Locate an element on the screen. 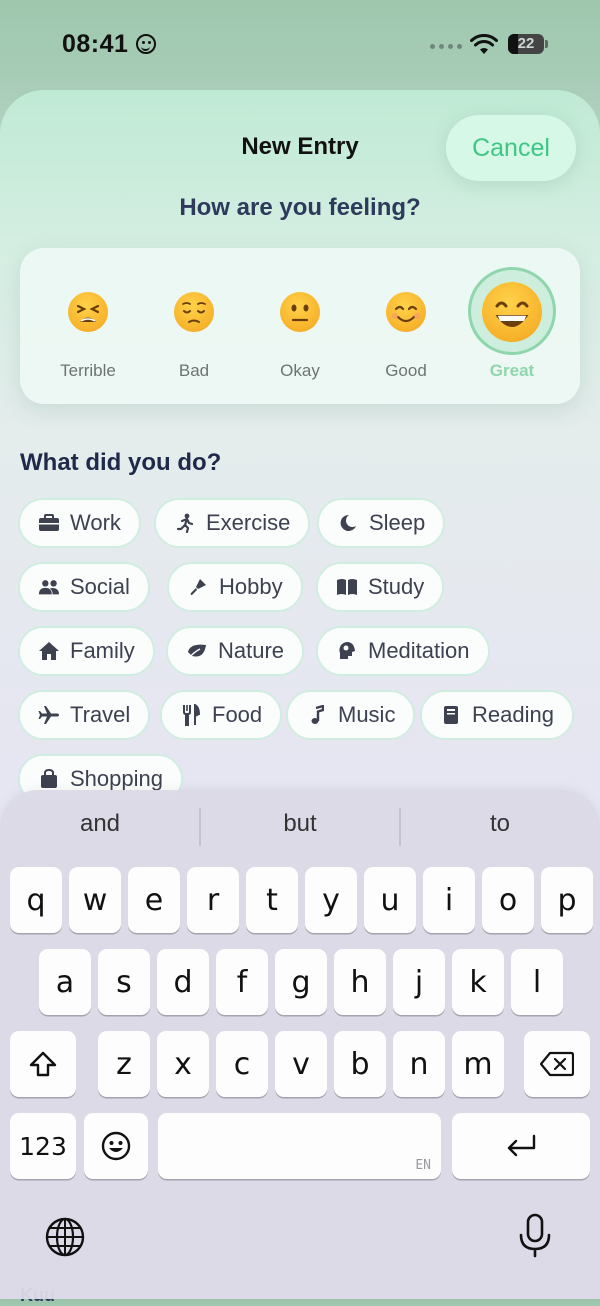 Image resolution: width=600 pixels, height=1306 pixels. house-icon is located at coordinates (49, 651).